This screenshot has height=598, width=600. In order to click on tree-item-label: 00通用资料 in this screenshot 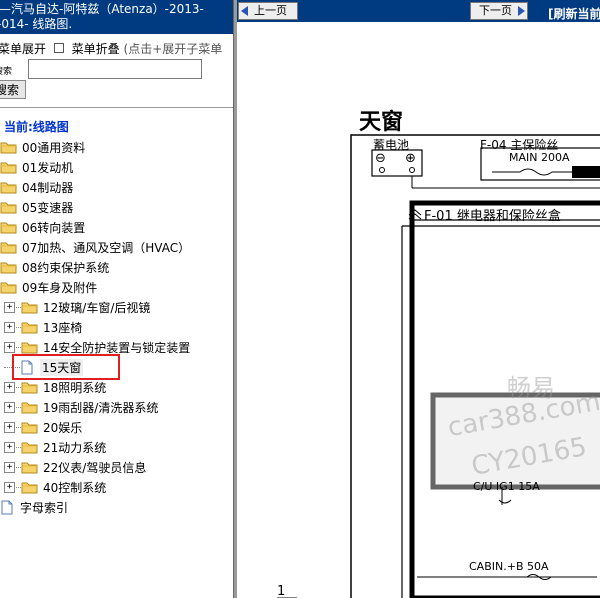, I will do `click(54, 147)`.